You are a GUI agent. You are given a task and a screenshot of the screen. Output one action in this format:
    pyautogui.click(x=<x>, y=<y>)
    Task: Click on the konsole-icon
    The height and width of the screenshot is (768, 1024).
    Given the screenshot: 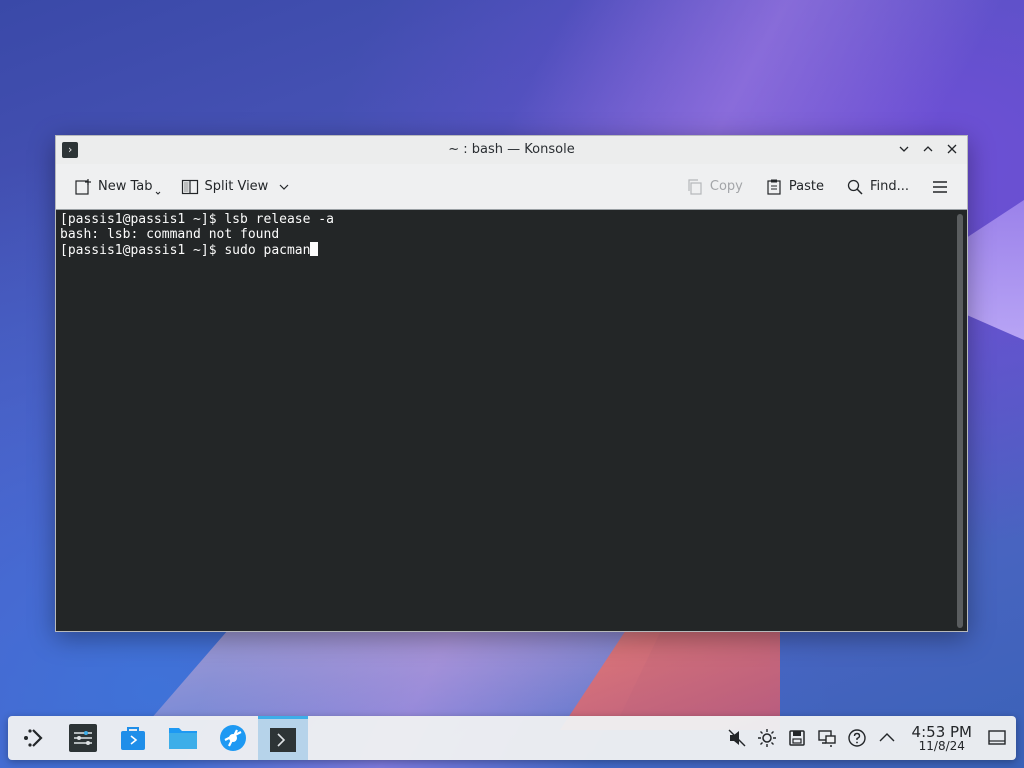 What is the action you would take?
    pyautogui.click(x=283, y=739)
    